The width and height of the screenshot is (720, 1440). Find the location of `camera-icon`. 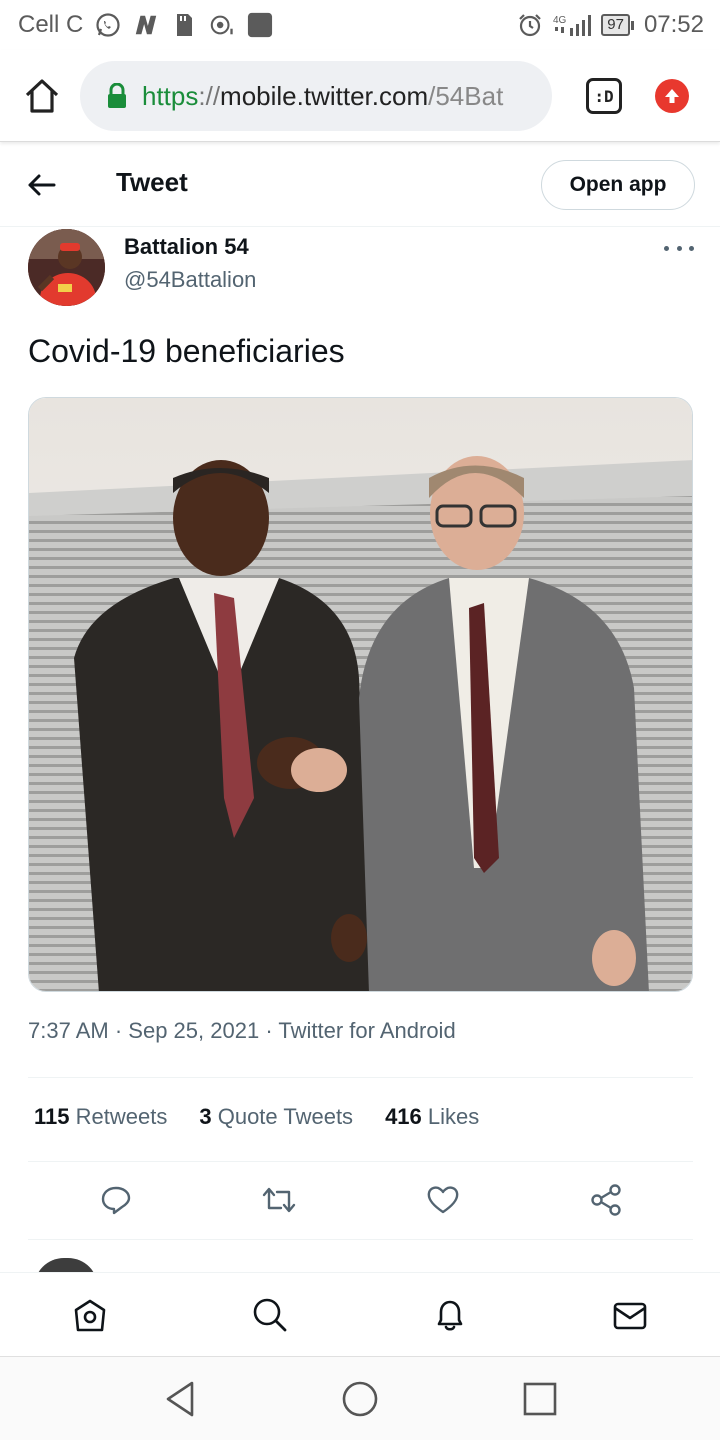

camera-icon is located at coordinates (222, 25).